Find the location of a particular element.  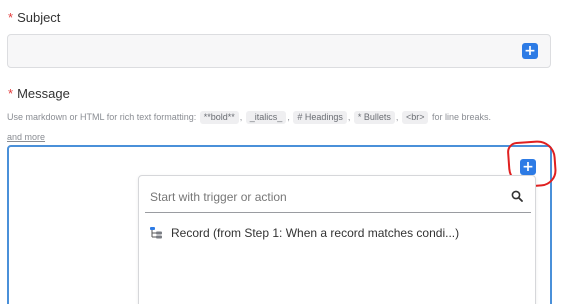

help-suffix: for line breaks. is located at coordinates (461, 117).